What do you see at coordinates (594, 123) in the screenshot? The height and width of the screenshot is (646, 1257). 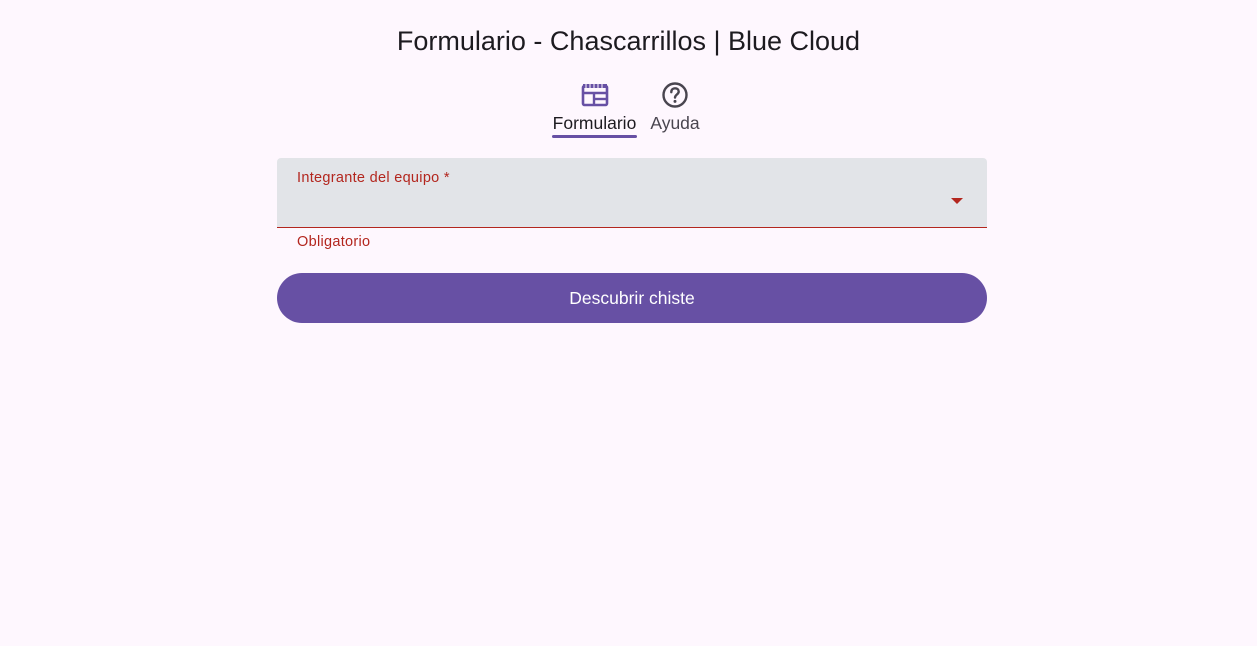 I see `tab-formulario-label: Formulario` at bounding box center [594, 123].